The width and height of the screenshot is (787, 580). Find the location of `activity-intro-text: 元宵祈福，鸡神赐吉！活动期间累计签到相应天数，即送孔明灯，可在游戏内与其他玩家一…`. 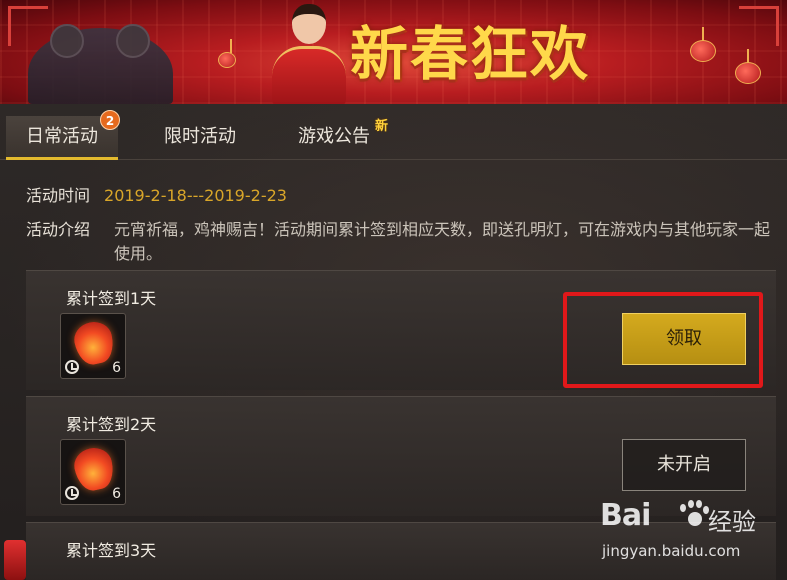

activity-intro-text: 元宵祈福，鸡神赐吉！活动期间累计签到相应天数，即送孔明灯，可在游戏内与其他玩家一… is located at coordinates (442, 241).